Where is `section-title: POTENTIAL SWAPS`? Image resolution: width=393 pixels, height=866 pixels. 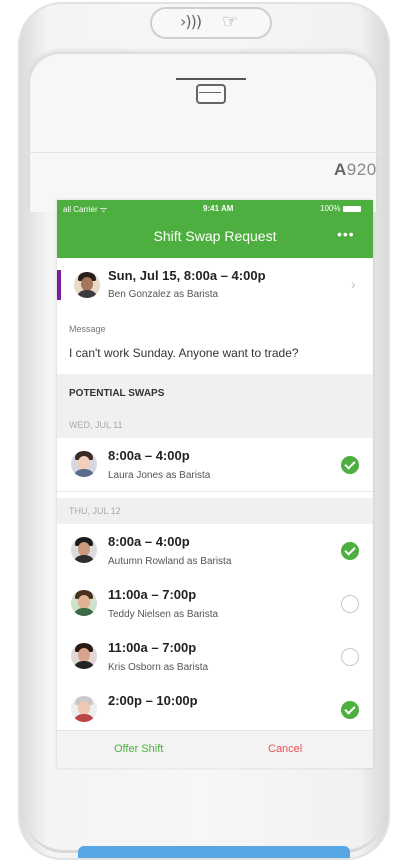 section-title: POTENTIAL SWAPS is located at coordinates (117, 393).